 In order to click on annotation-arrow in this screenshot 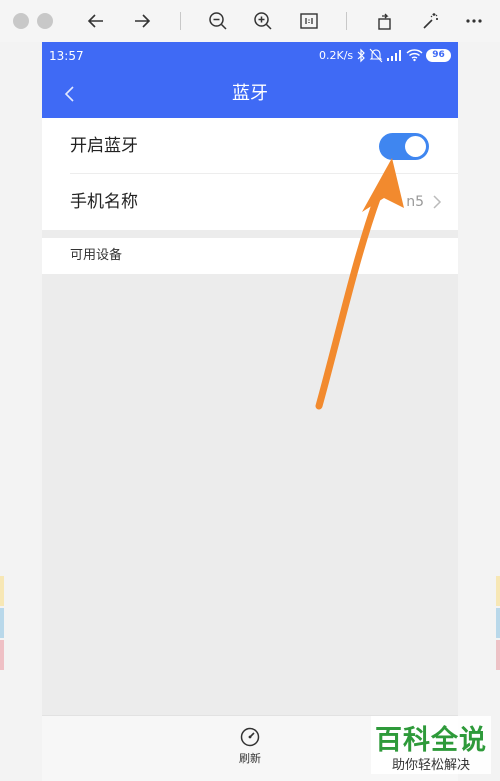, I will do `click(359, 284)`.